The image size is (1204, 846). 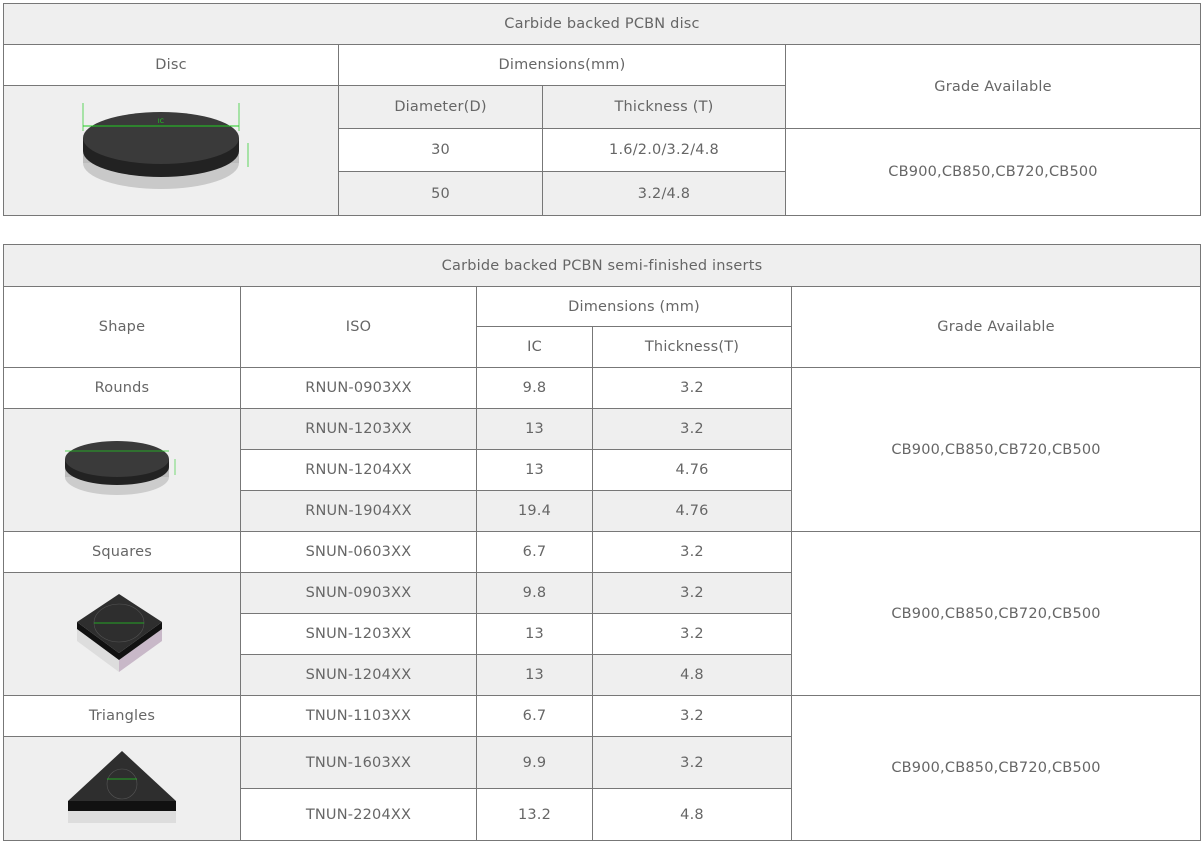 What do you see at coordinates (358, 762) in the screenshot?
I see `iso-cell: TNUN-1603XX` at bounding box center [358, 762].